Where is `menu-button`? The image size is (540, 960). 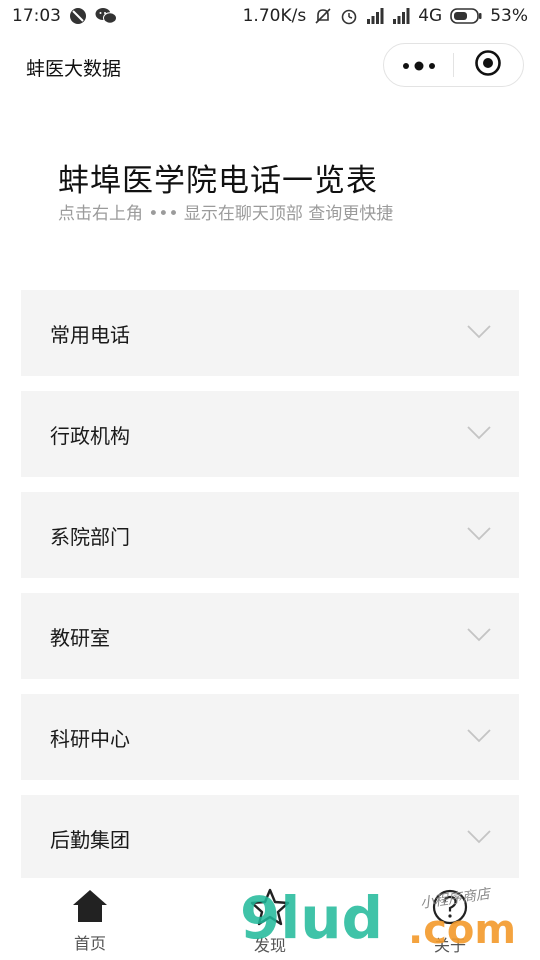 menu-button is located at coordinates (418, 65).